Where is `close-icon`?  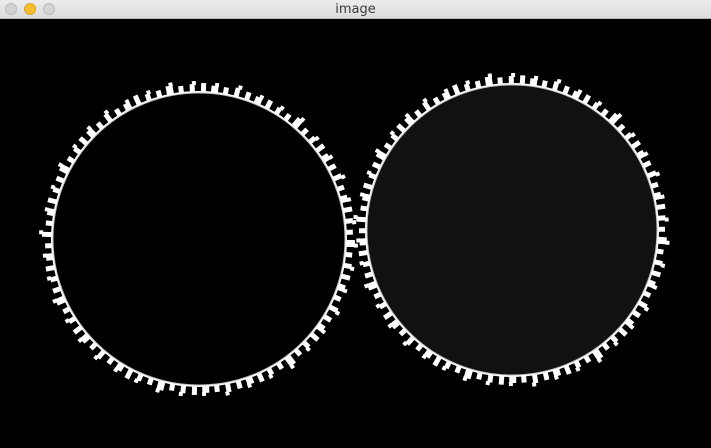
close-icon is located at coordinates (11, 9).